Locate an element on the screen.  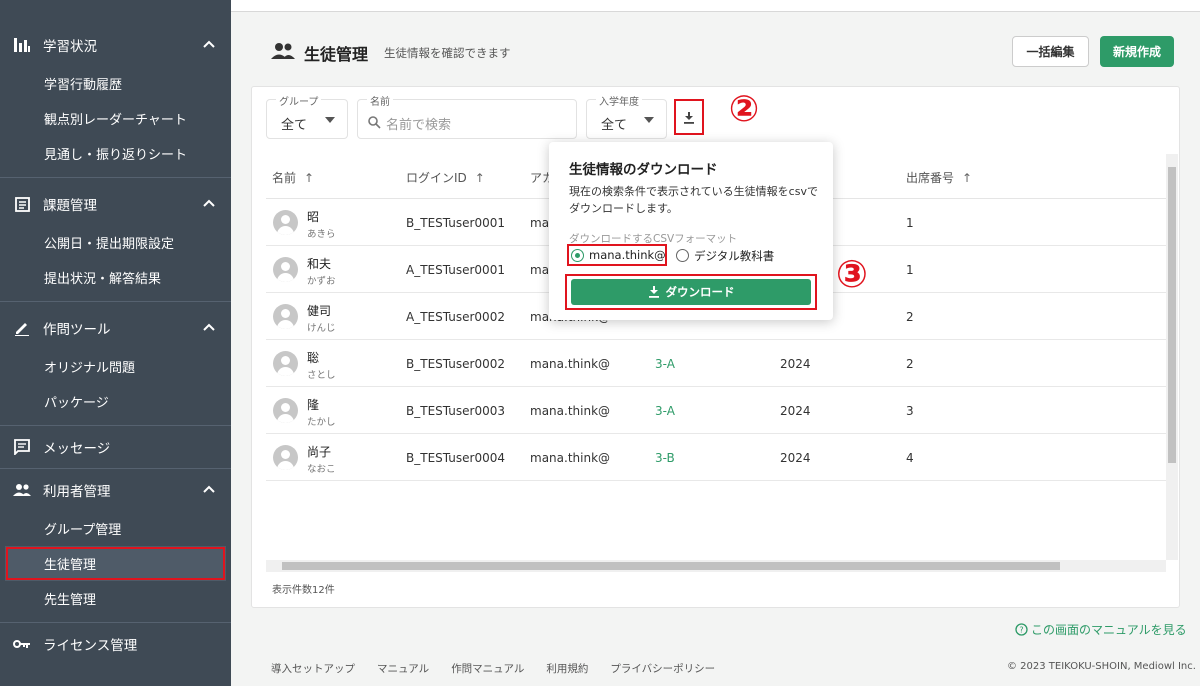
page-title: 生徒管理 is located at coordinates (336, 54).